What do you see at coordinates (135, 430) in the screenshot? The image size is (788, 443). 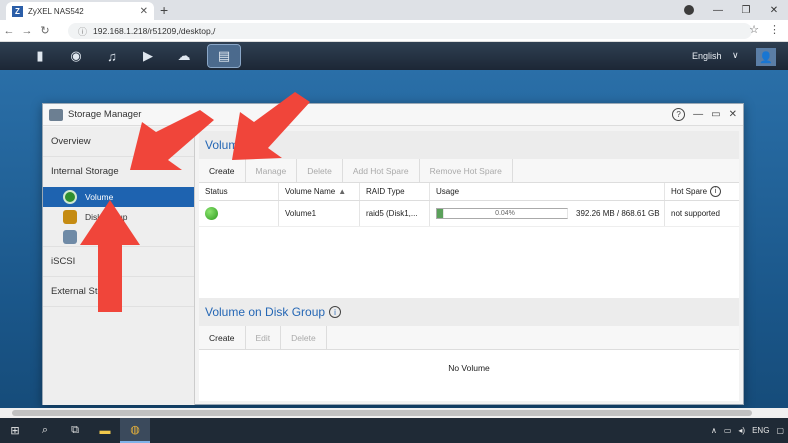 I see `chrome-icon: ◍` at bounding box center [135, 430].